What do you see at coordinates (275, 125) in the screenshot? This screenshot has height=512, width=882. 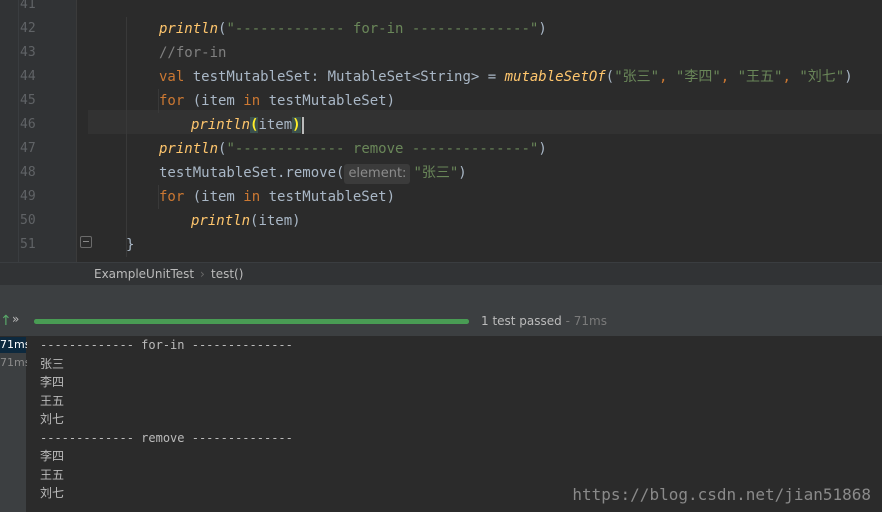 I see `code-token: item` at bounding box center [275, 125].